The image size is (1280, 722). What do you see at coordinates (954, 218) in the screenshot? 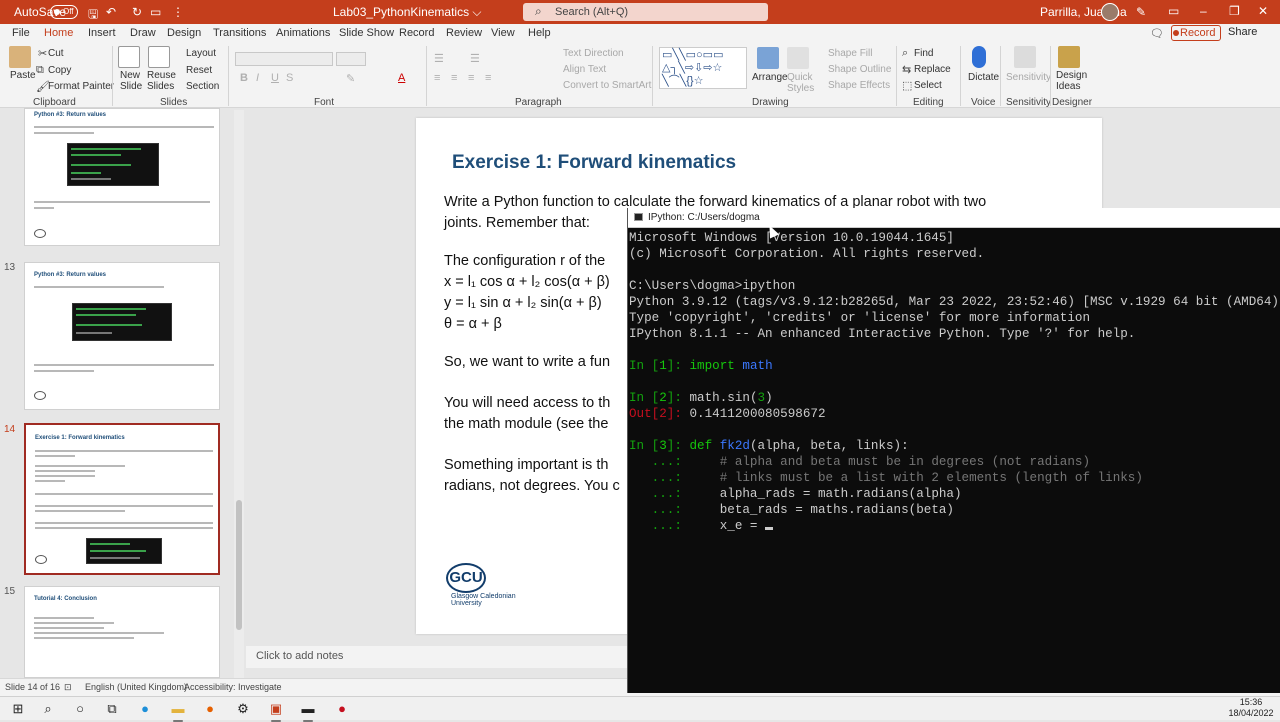
I see `console-title-bar: IPython: C:/Users/dogma` at bounding box center [954, 218].